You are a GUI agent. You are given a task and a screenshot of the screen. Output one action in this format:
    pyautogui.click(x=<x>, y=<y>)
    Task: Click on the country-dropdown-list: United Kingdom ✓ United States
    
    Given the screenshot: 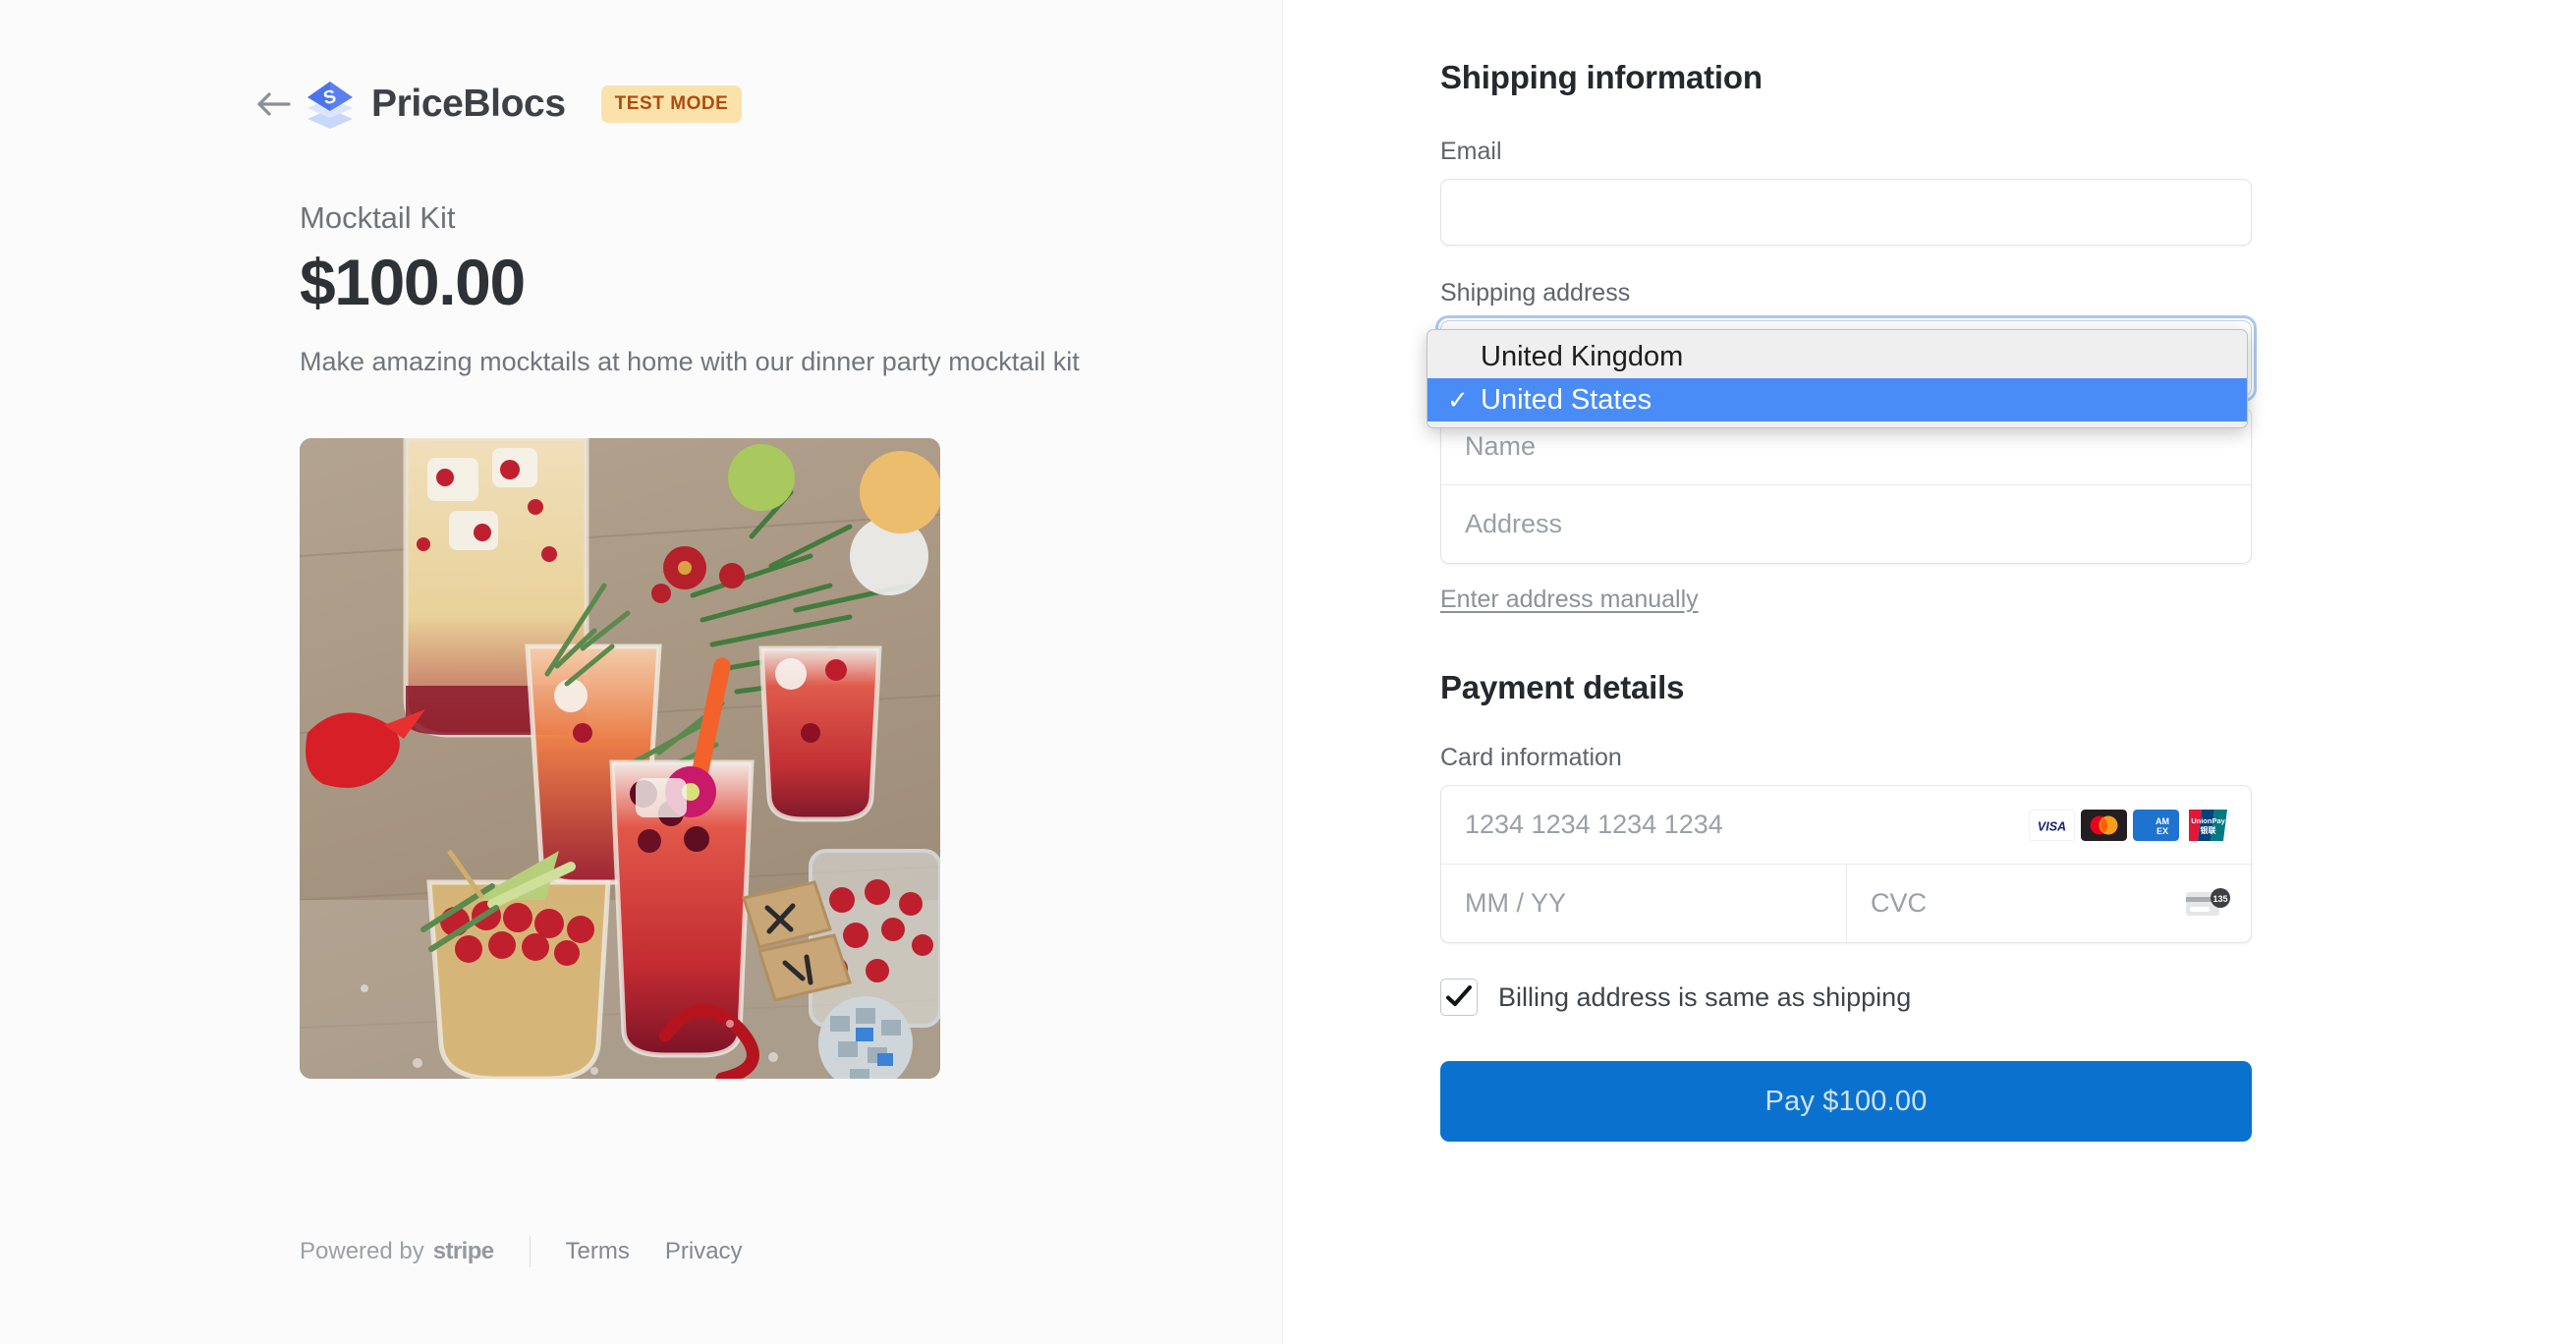 What is the action you would take?
    pyautogui.click(x=1837, y=378)
    